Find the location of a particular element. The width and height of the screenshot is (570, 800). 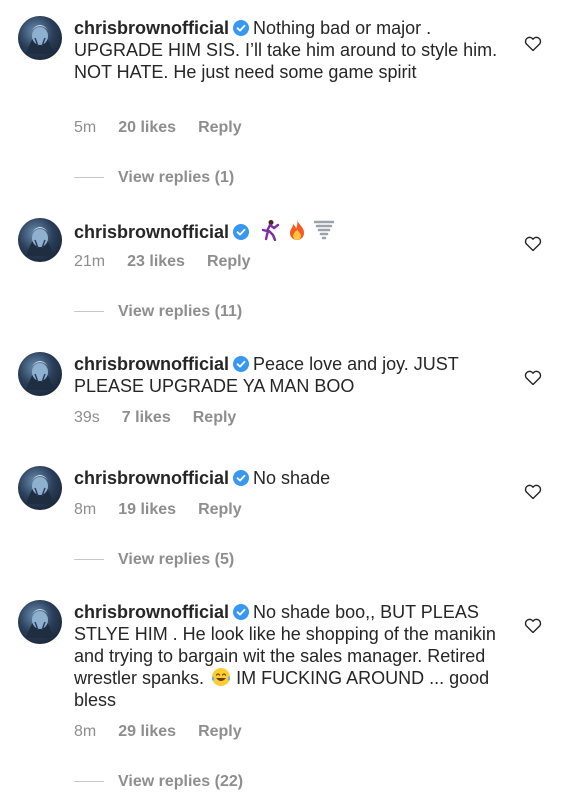

view-replies-label: View replies (11) is located at coordinates (180, 311).